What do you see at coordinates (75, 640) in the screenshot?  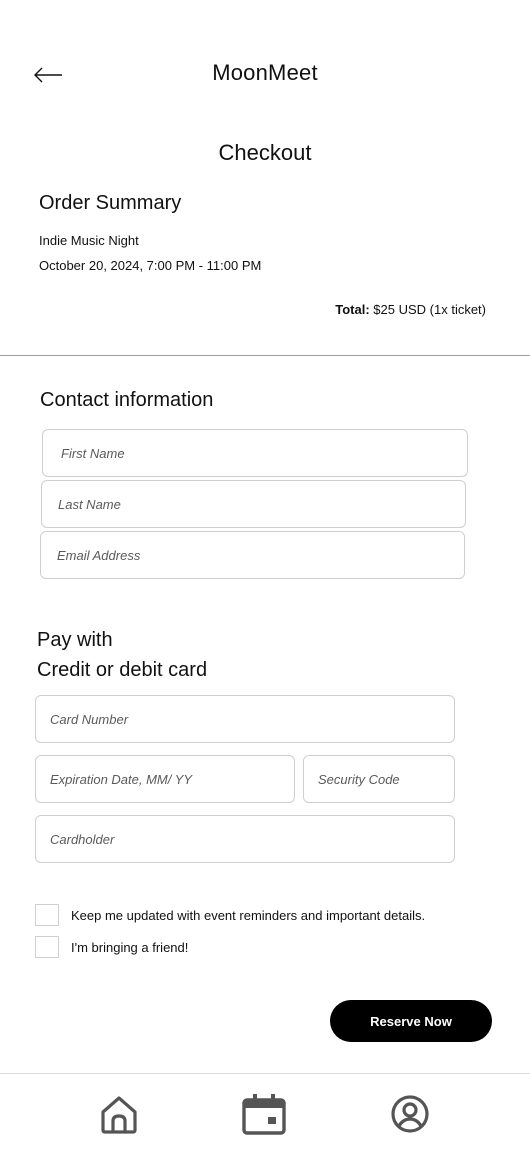 I see `payment-heading-line1: Pay with` at bounding box center [75, 640].